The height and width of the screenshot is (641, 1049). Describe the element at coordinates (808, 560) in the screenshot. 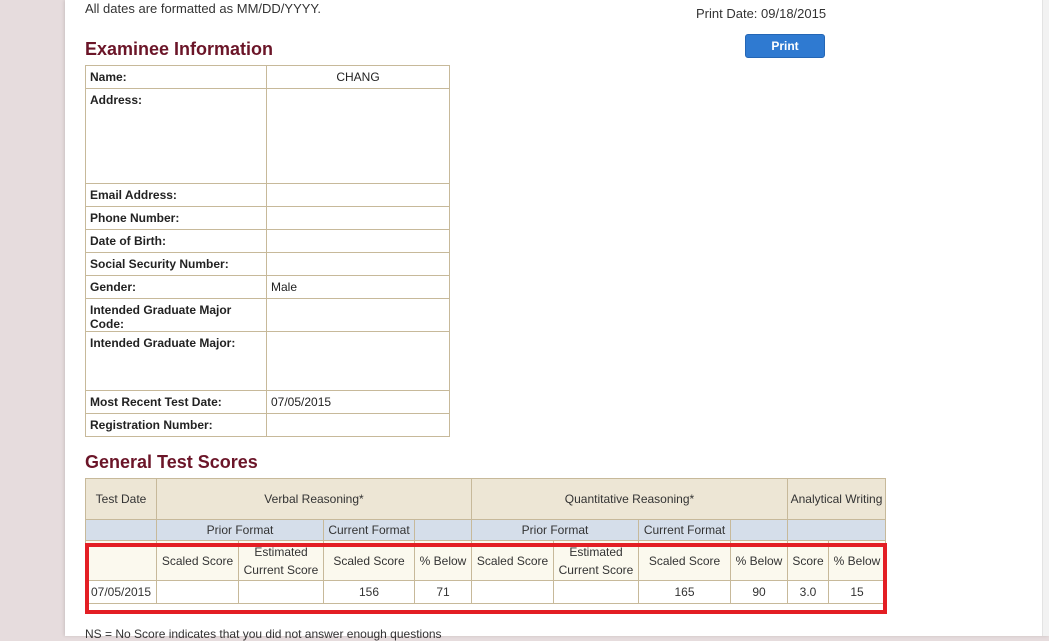

I see `column-header: Score` at that location.